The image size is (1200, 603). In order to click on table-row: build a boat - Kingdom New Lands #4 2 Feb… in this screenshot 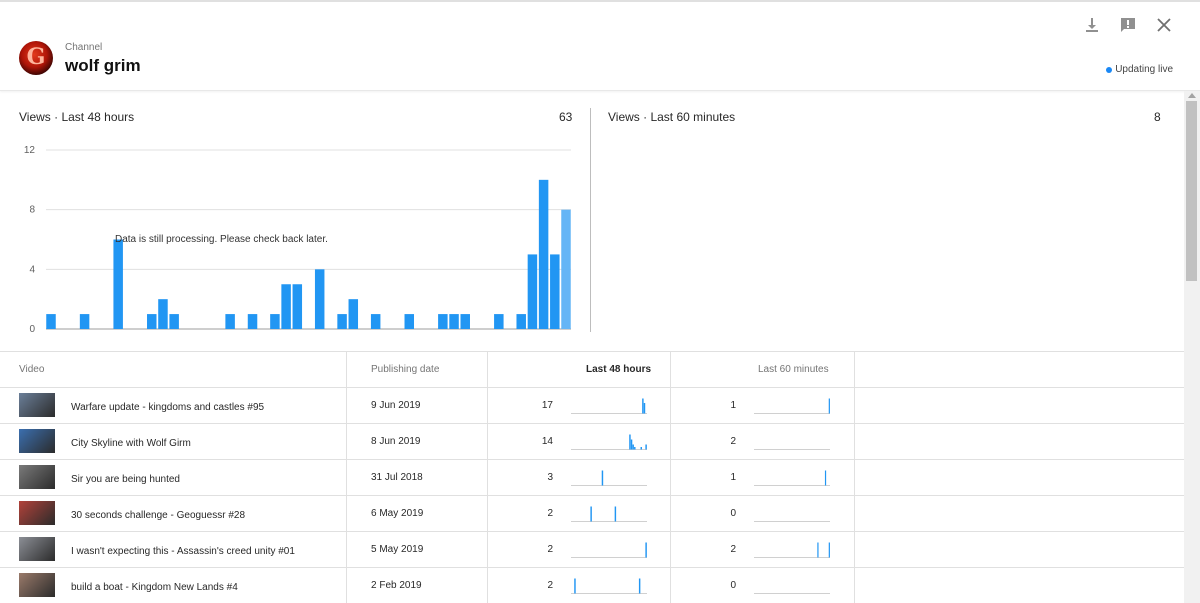, I will do `click(592, 585)`.